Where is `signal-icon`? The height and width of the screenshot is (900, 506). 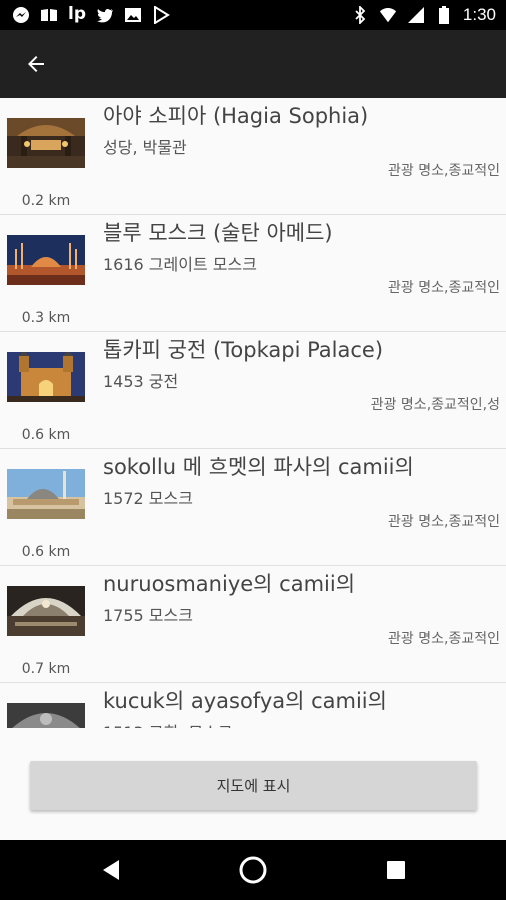 signal-icon is located at coordinates (416, 15).